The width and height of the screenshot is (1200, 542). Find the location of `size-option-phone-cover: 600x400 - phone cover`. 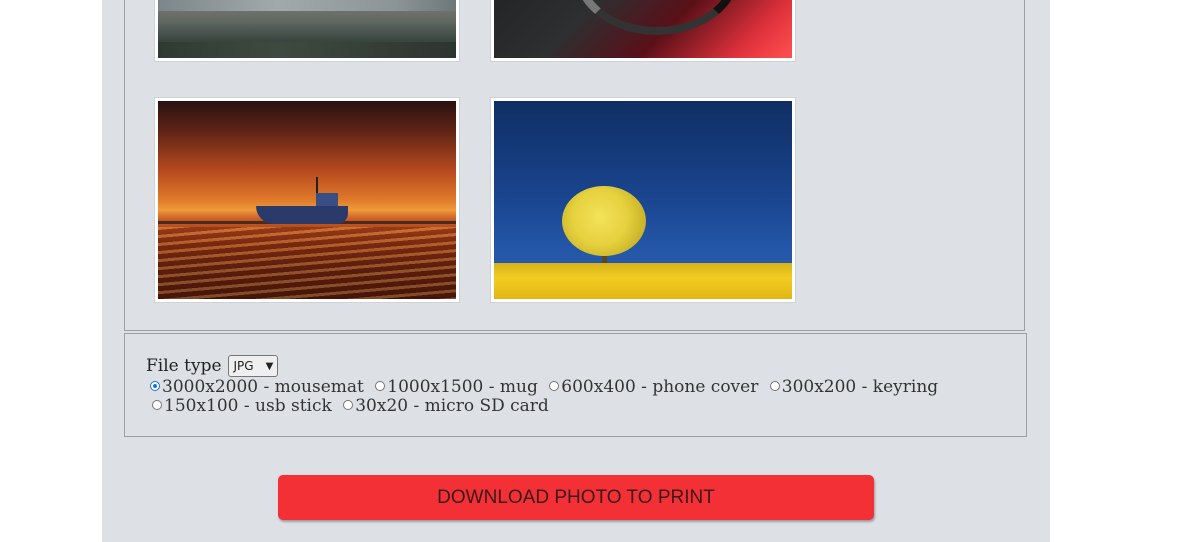

size-option-phone-cover: 600x400 - phone cover is located at coordinates (650, 387).